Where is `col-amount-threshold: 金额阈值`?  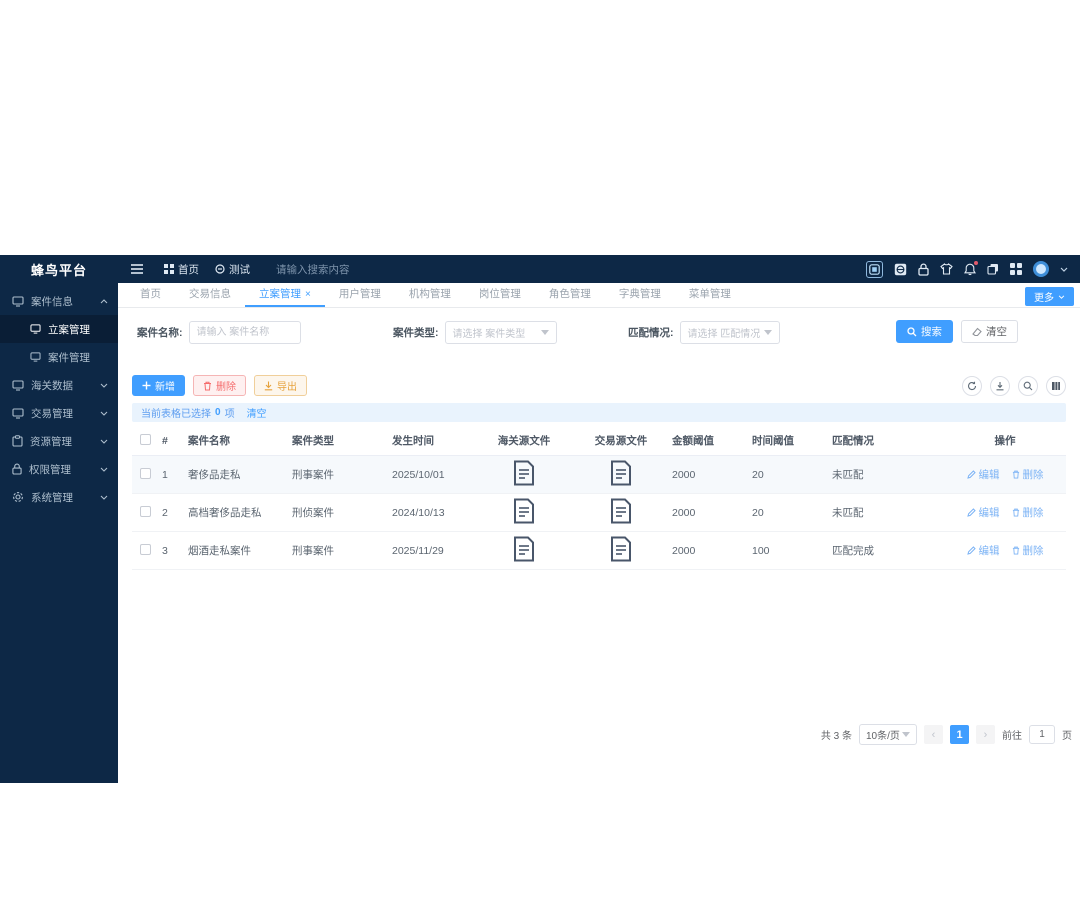
col-amount-threshold: 金额阈值 is located at coordinates (708, 441).